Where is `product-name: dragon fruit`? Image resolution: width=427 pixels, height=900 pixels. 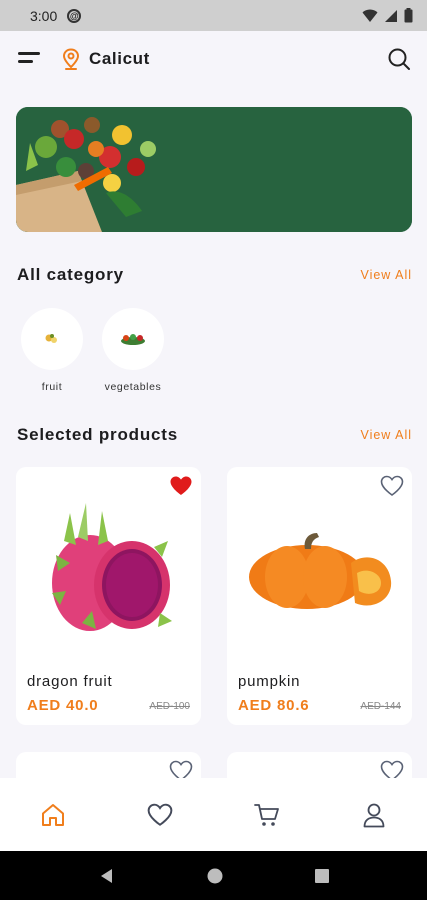
product-name: dragon fruit is located at coordinates (70, 681).